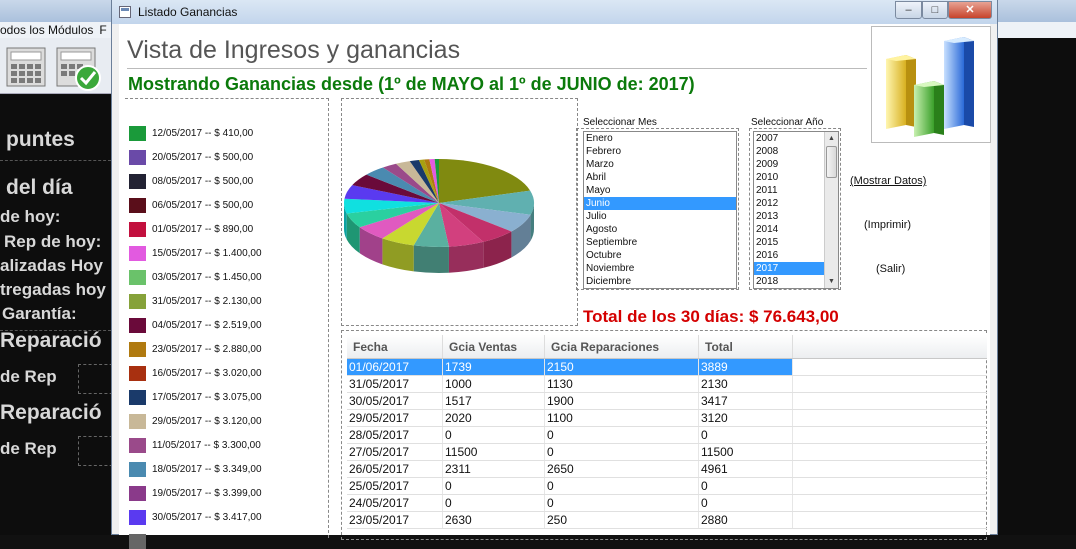 Image resolution: width=1076 pixels, height=549 pixels. I want to click on maximize-button: □, so click(935, 10).